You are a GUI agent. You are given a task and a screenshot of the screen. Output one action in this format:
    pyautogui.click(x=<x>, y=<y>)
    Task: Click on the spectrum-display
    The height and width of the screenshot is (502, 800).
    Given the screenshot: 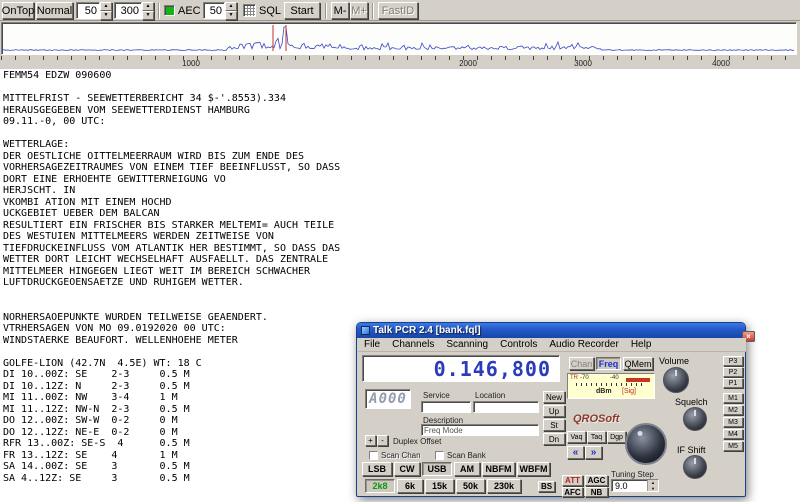 What is the action you would take?
    pyautogui.click(x=399, y=38)
    